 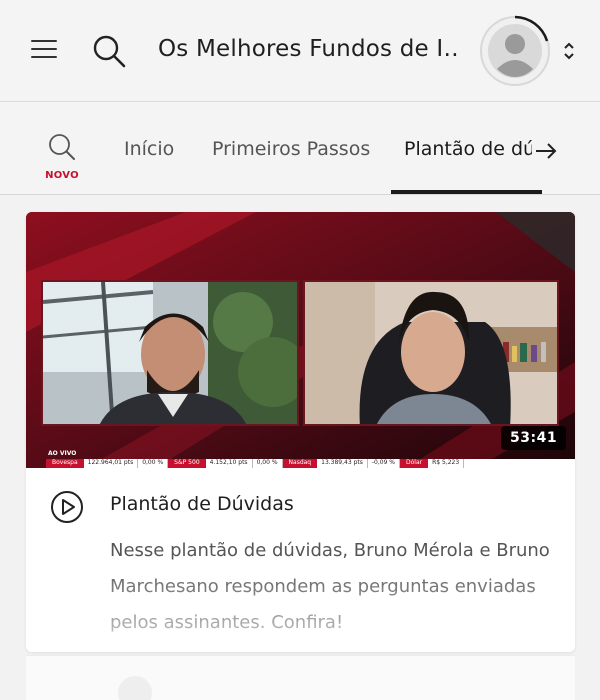 I want to click on next-video-card, so click(x=300, y=677).